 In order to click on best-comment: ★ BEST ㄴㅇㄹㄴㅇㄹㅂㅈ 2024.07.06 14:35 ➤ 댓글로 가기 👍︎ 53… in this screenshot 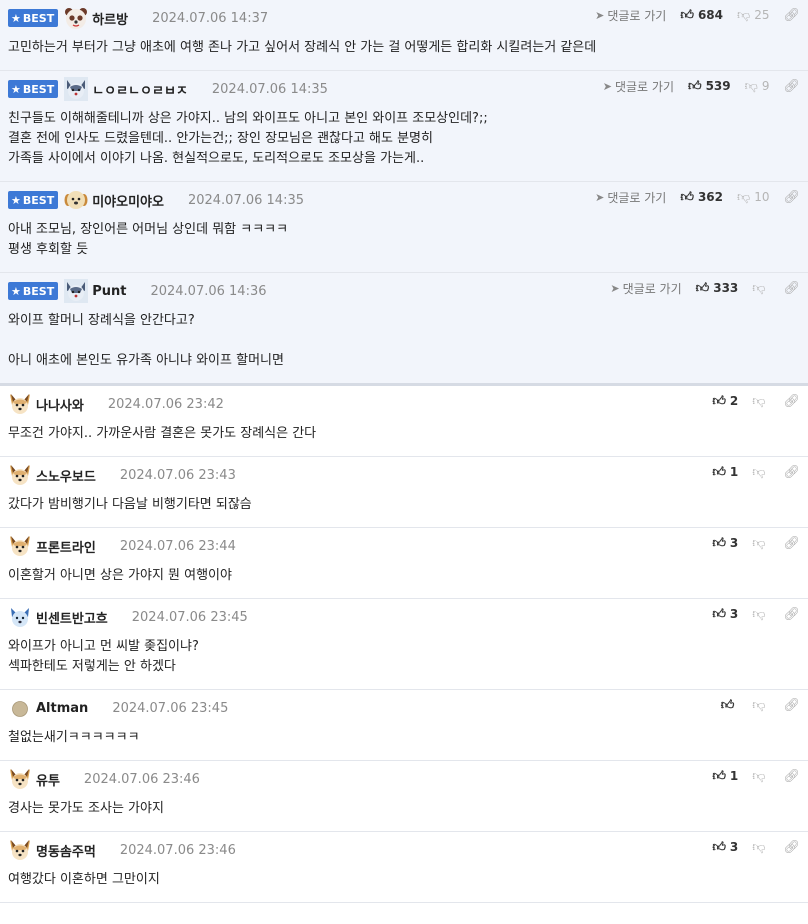, I will do `click(404, 126)`.